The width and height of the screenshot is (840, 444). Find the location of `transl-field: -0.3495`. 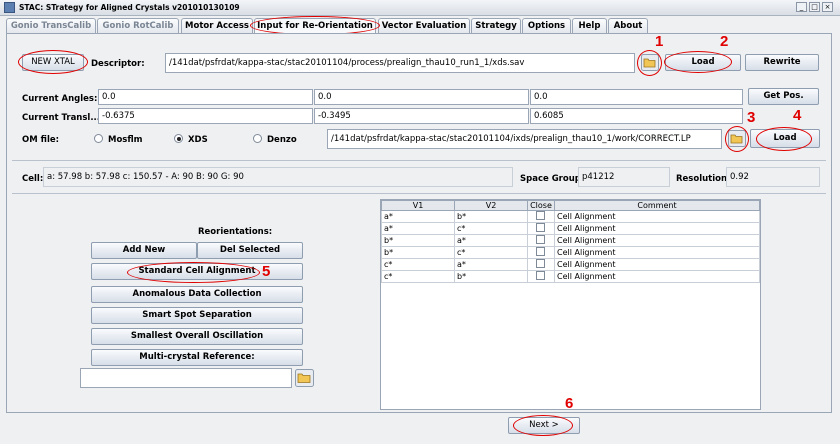

transl-field: -0.3495 is located at coordinates (421, 116).